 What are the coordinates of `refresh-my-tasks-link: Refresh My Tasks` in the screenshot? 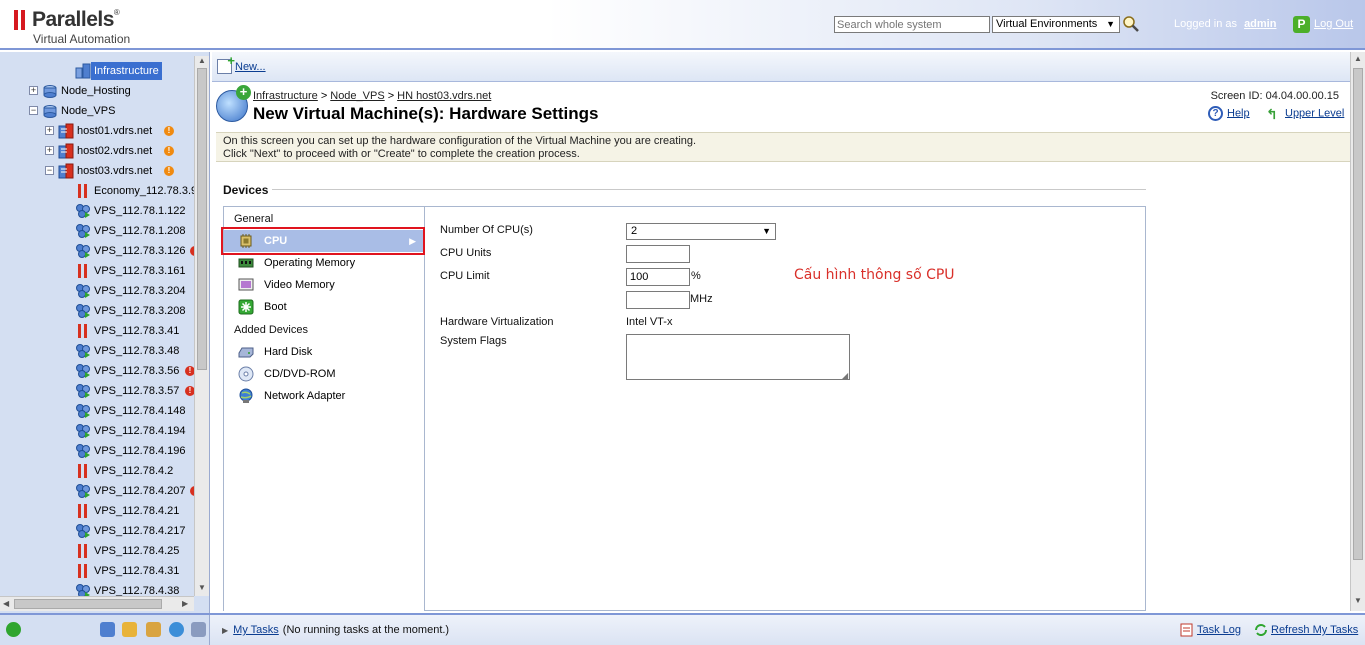 It's located at (1306, 630).